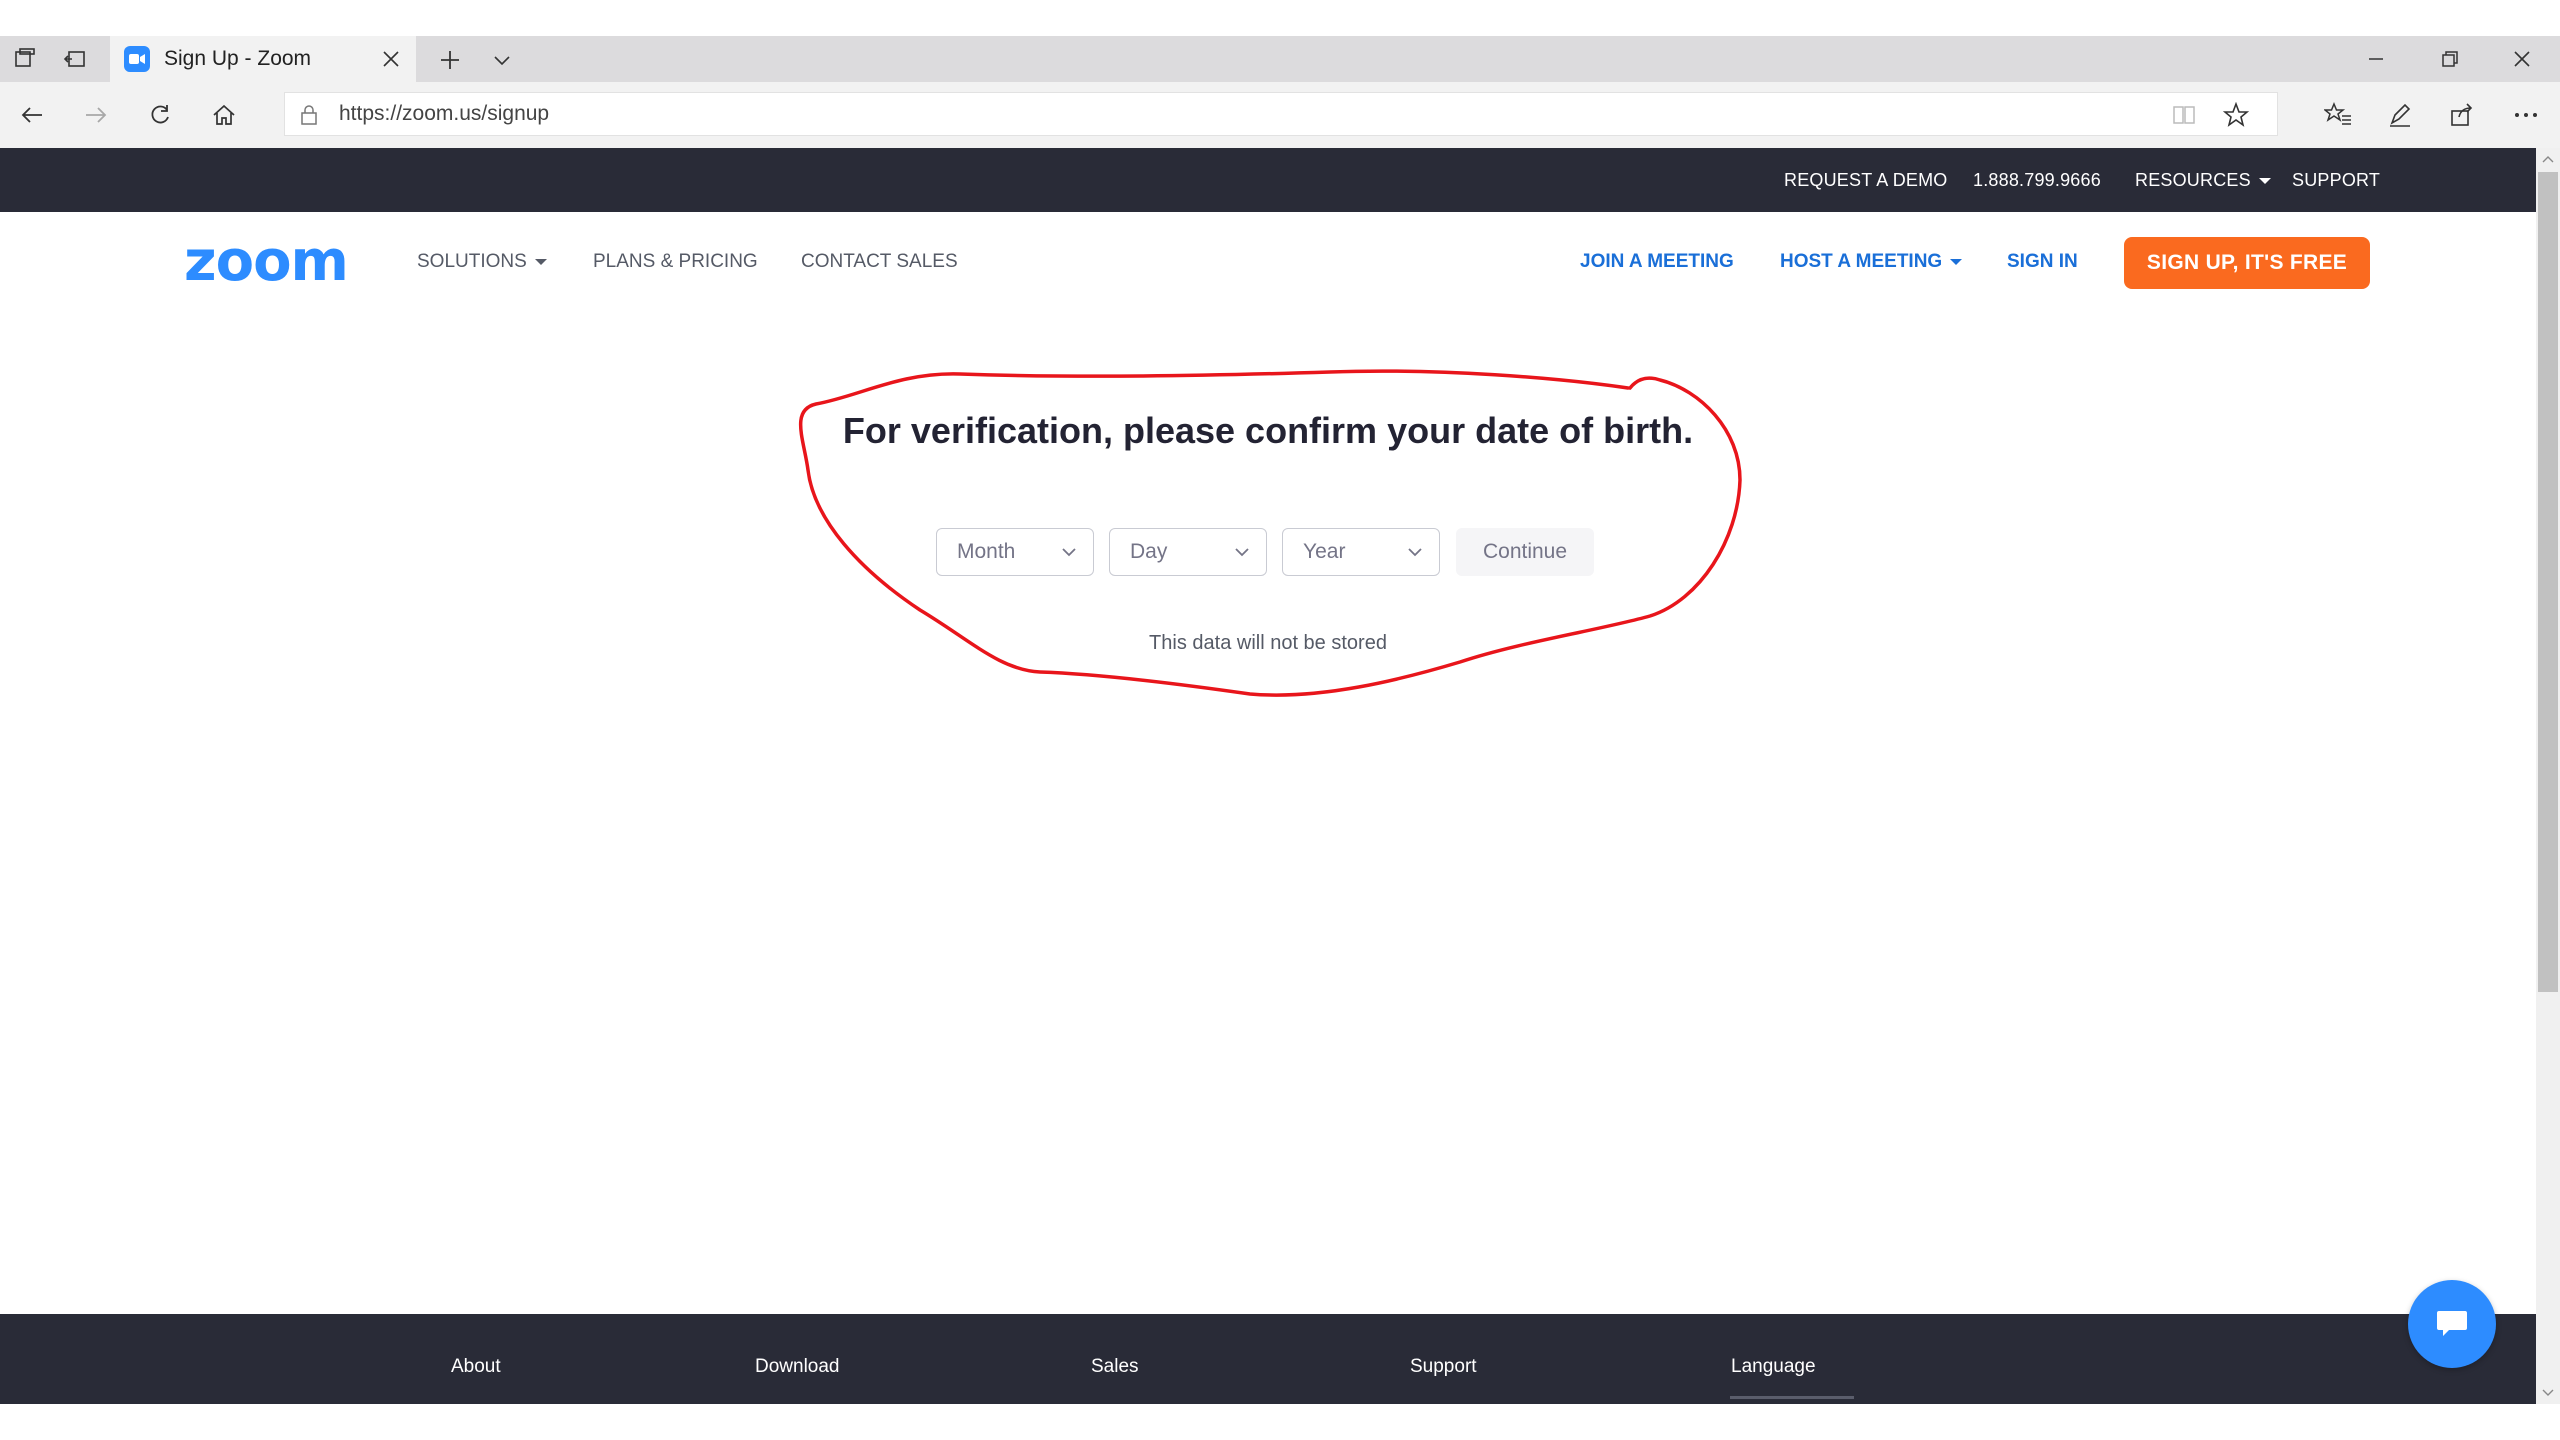 Image resolution: width=2560 pixels, height=1440 pixels. What do you see at coordinates (2193, 180) in the screenshot?
I see `resources-label: RESOURCES` at bounding box center [2193, 180].